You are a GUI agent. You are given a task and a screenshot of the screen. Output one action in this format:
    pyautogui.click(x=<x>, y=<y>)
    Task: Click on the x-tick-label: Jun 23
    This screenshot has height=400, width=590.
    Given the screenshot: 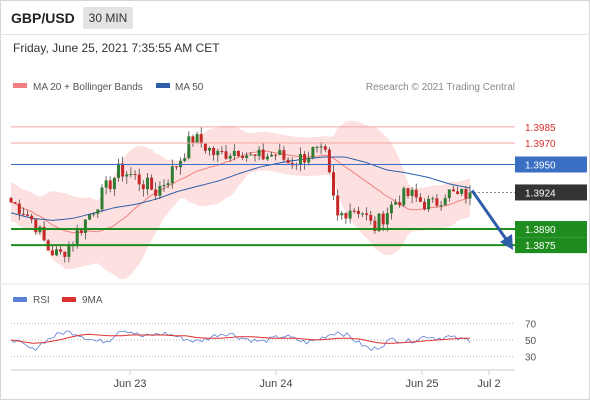 What is the action you would take?
    pyautogui.click(x=129, y=384)
    